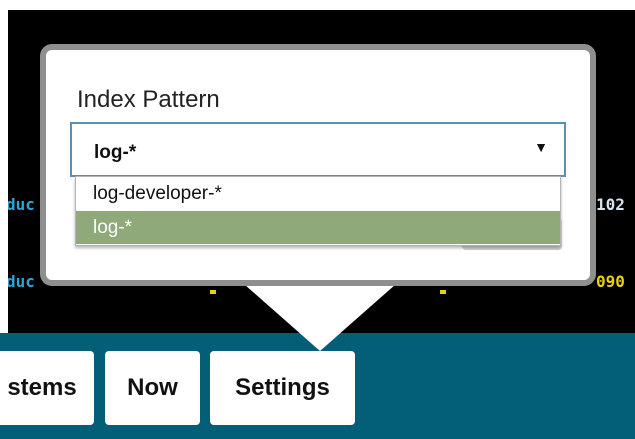  Describe the element at coordinates (318, 149) in the screenshot. I see `index-pattern-select: log-* ▼` at that location.